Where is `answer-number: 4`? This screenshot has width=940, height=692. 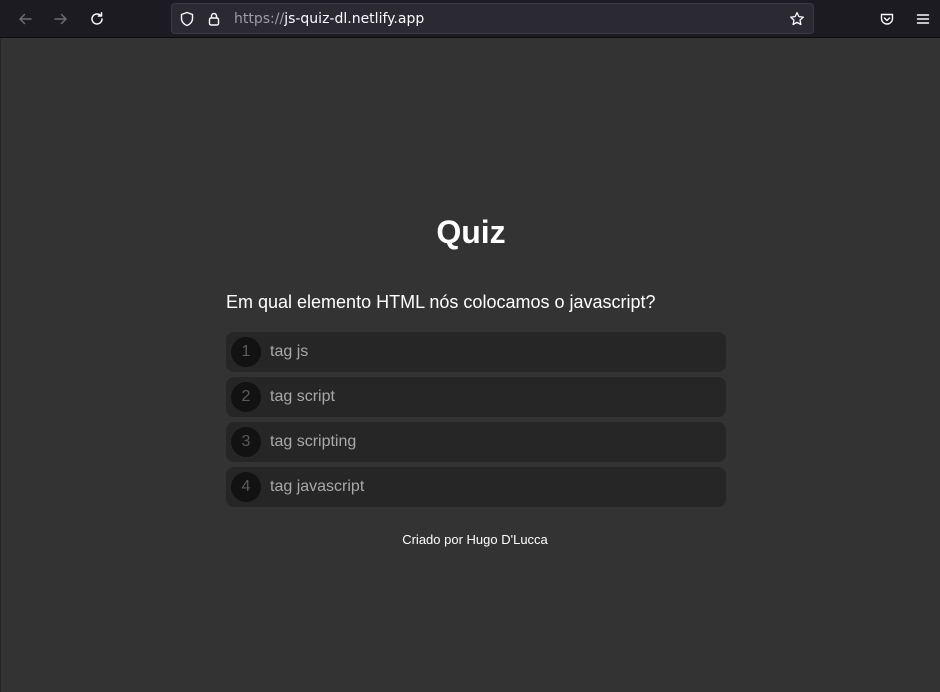
answer-number: 4 is located at coordinates (246, 487).